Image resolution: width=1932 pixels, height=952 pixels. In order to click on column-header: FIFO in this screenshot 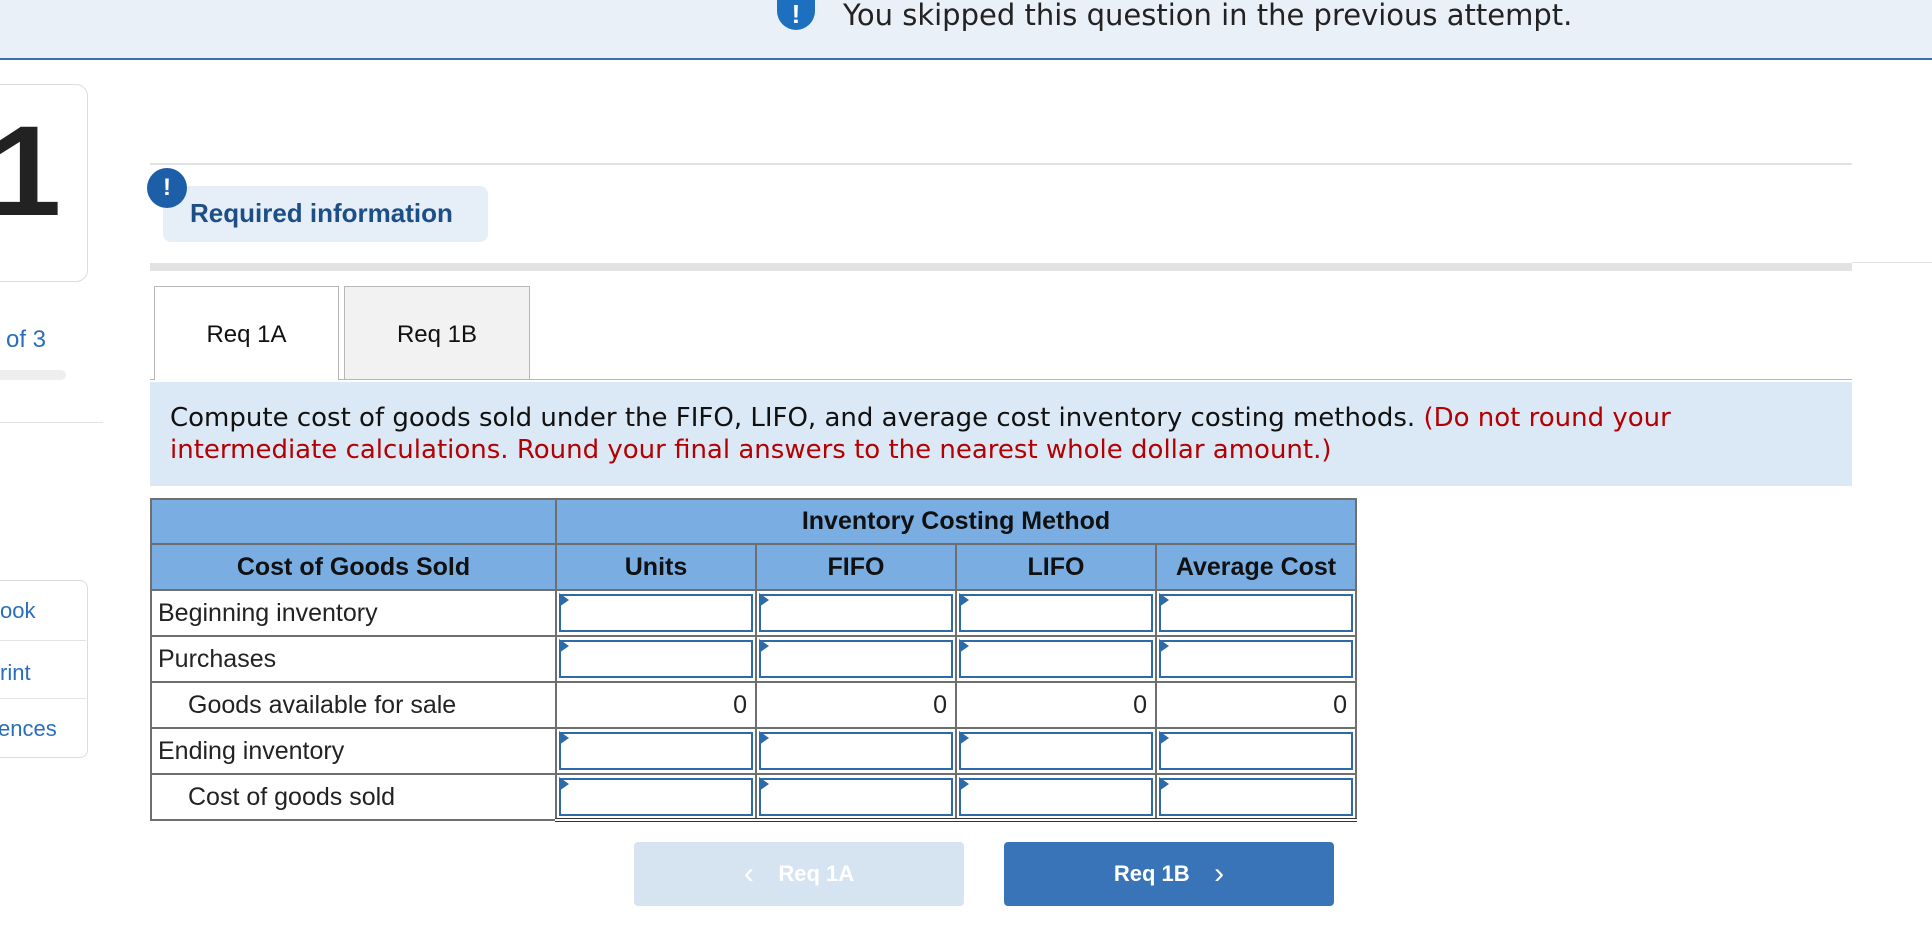, I will do `click(856, 567)`.